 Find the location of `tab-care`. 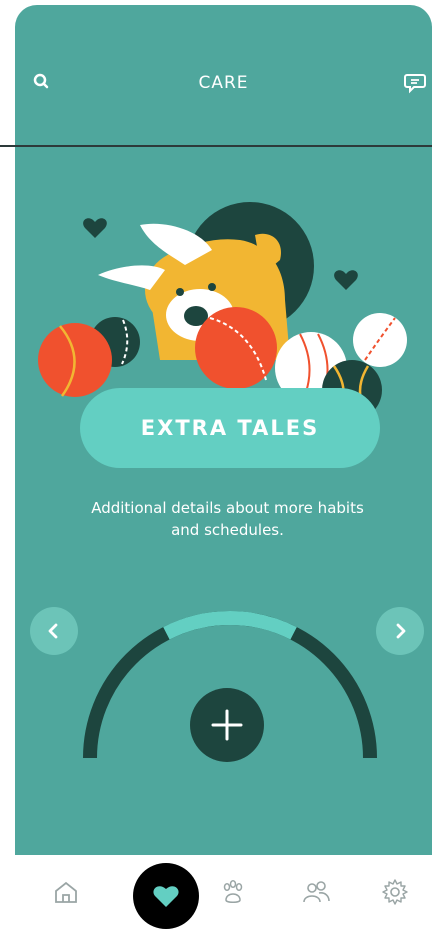

tab-care is located at coordinates (166, 896).